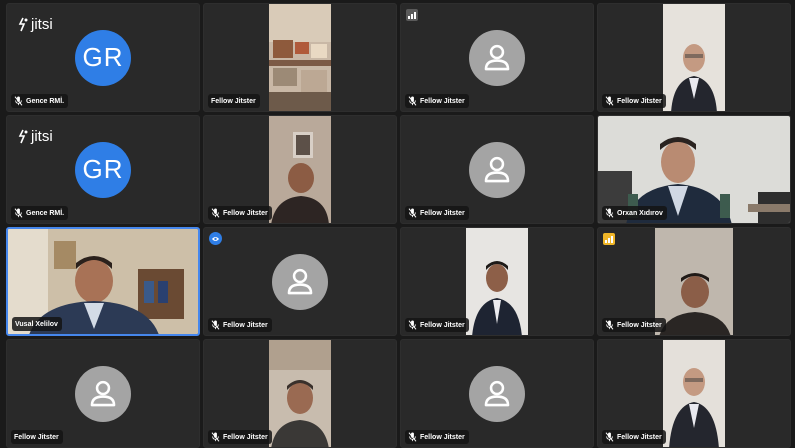 This screenshot has width=795, height=448. I want to click on participant-name-tag: Vusal Xelilov, so click(37, 324).